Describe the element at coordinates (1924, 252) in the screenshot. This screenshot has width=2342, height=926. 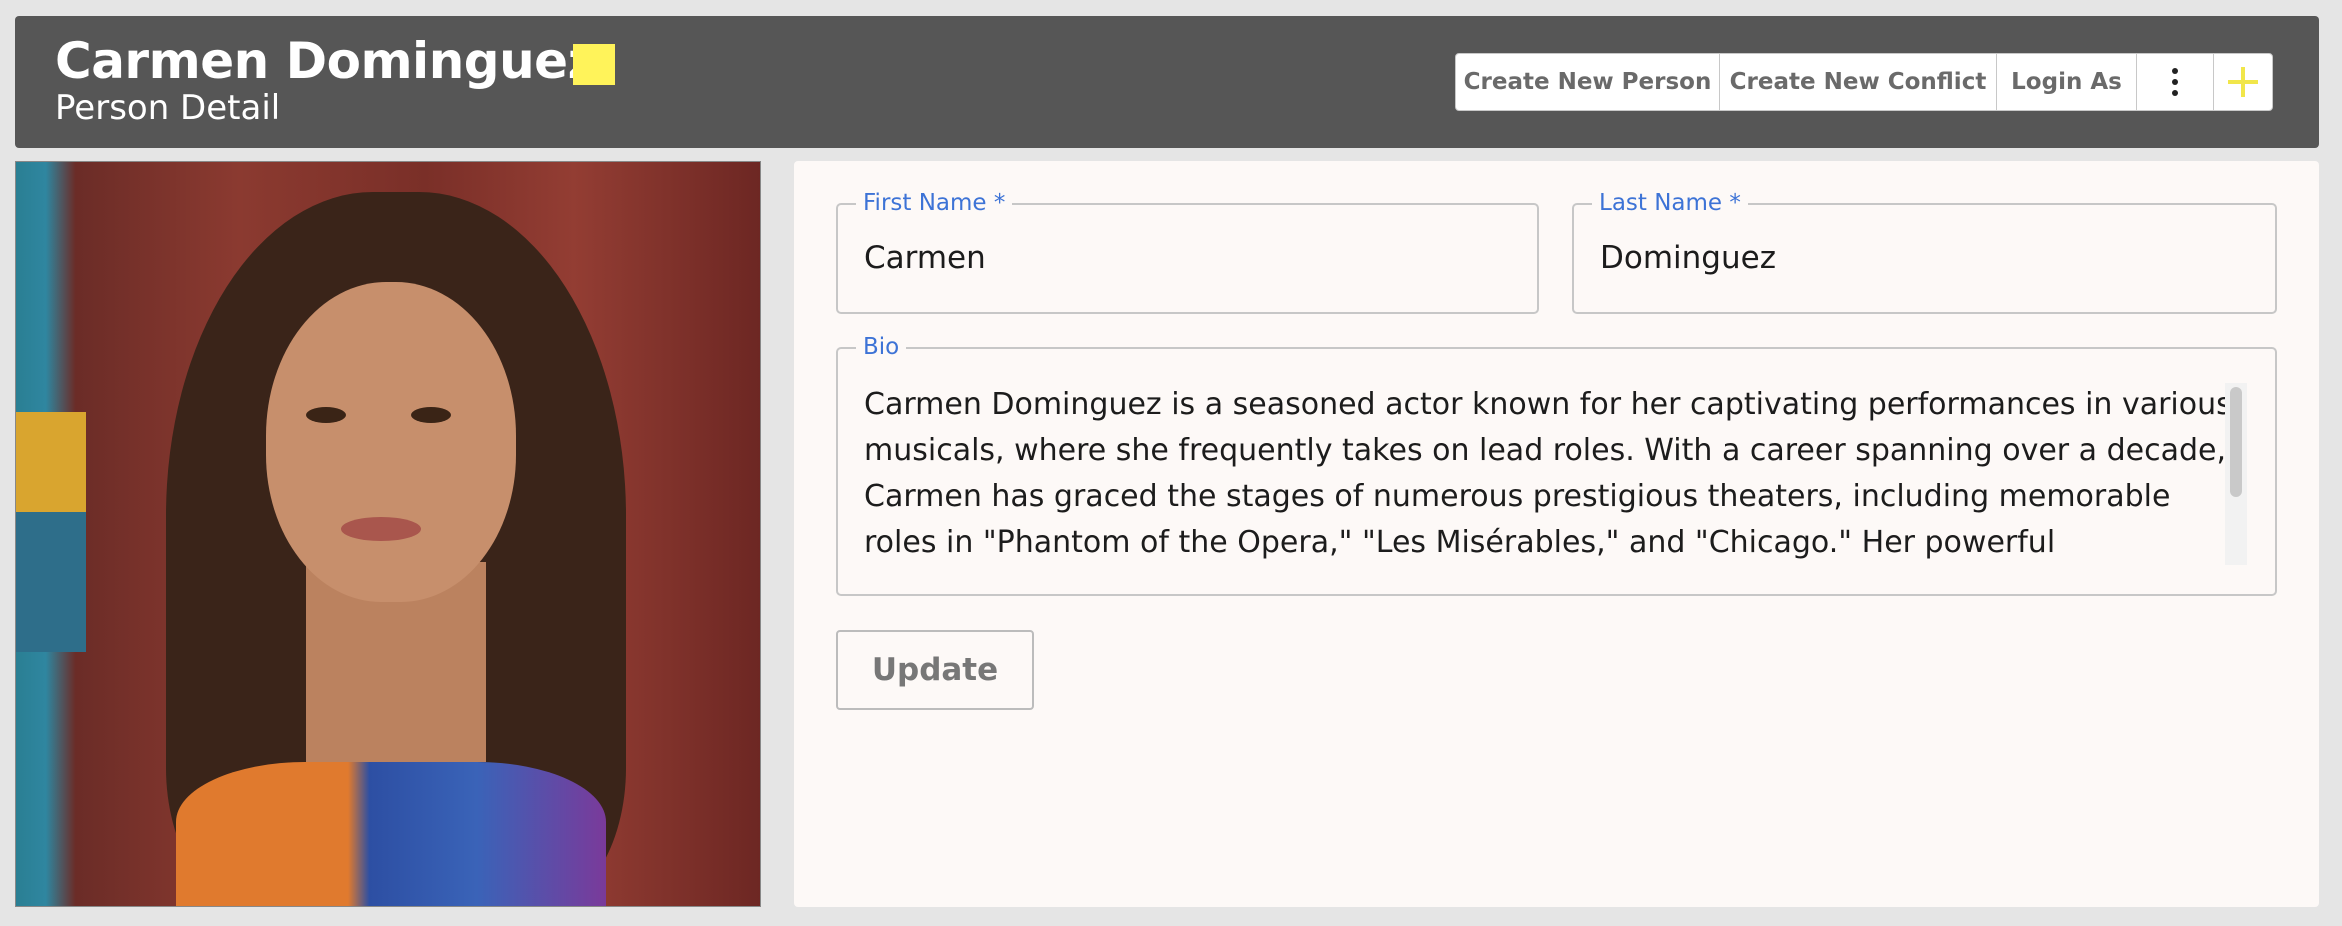
I see `last-name-field: Last Name * Dominguez` at that location.